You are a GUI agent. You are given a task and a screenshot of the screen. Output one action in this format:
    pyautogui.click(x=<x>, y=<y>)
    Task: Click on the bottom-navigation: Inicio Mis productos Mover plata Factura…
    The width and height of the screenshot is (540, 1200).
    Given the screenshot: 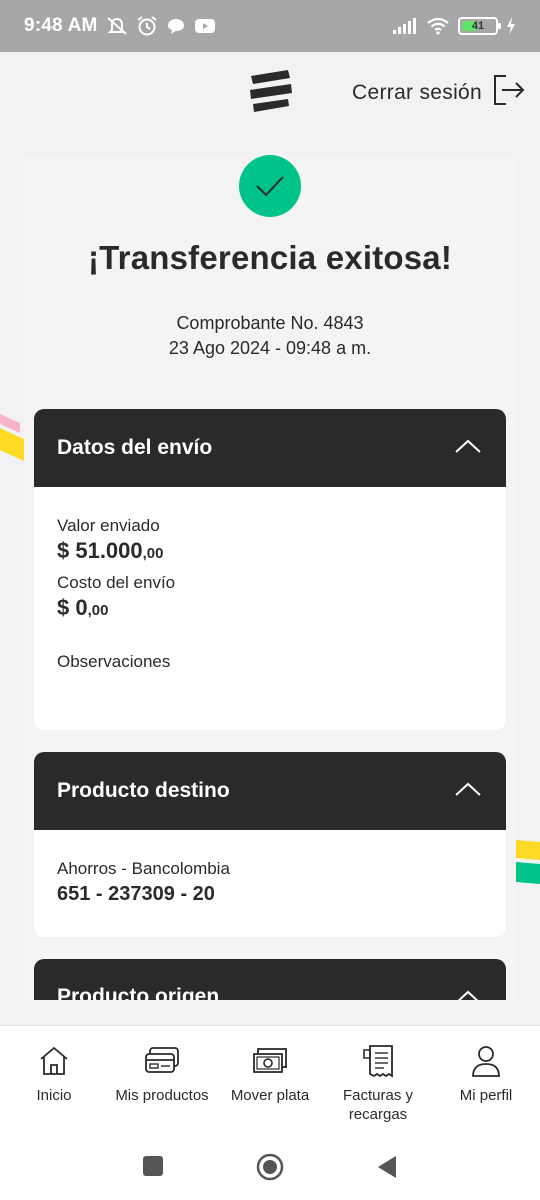 What is the action you would take?
    pyautogui.click(x=270, y=1080)
    